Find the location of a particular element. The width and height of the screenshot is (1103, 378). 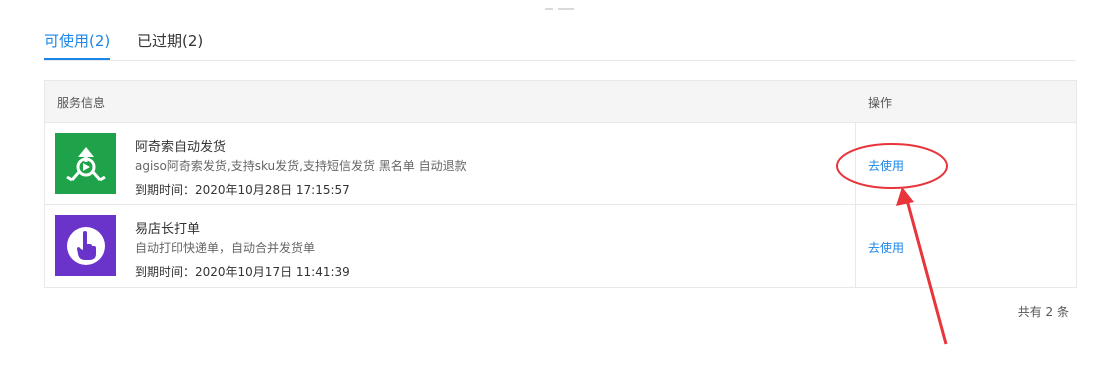

pointing-hand-icon is located at coordinates (85, 245).